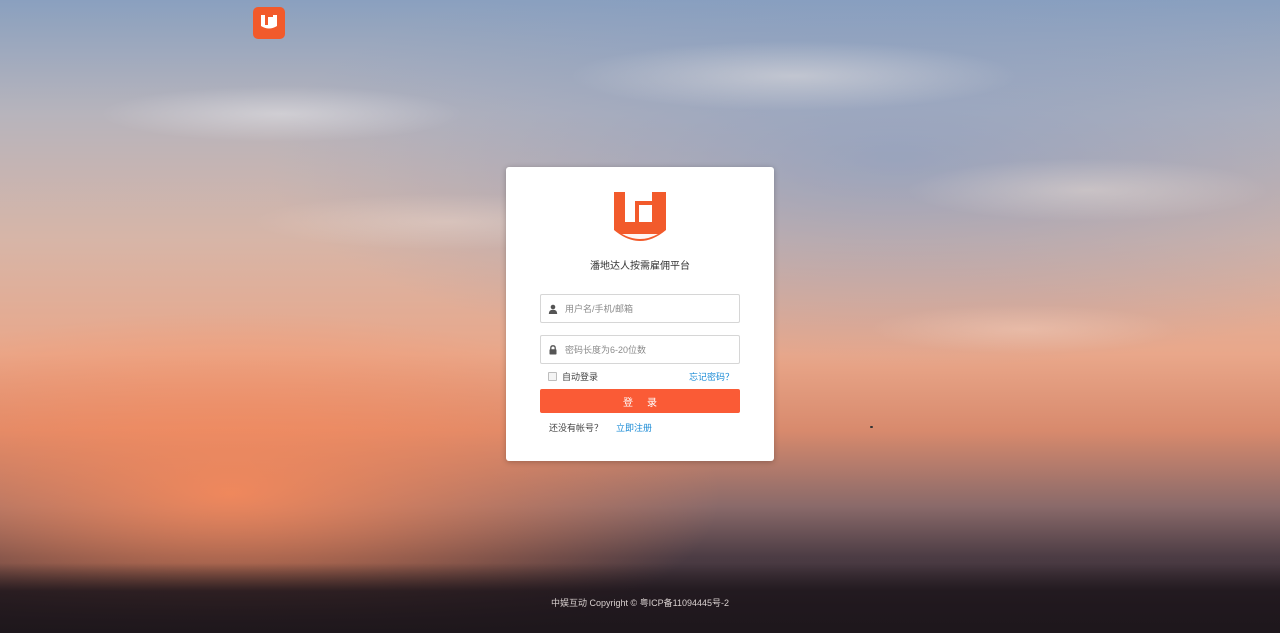 The width and height of the screenshot is (1280, 633). I want to click on password-input, so click(647, 349).